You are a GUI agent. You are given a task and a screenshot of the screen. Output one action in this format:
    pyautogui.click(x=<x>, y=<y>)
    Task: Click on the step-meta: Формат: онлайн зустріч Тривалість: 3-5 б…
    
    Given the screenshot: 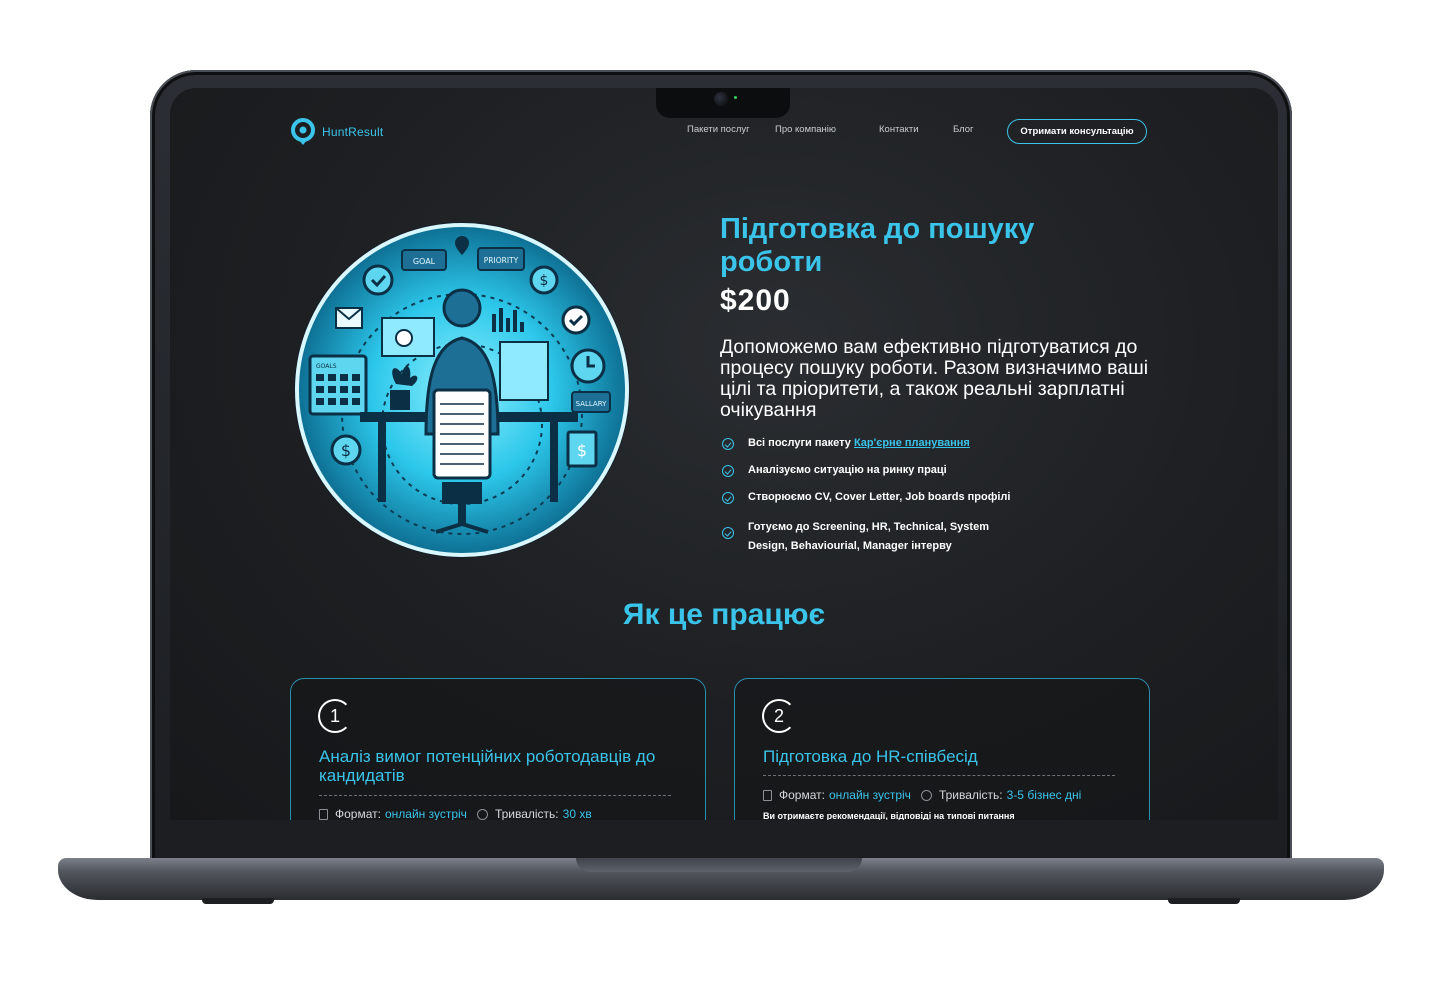 What is the action you would take?
    pyautogui.click(x=922, y=795)
    